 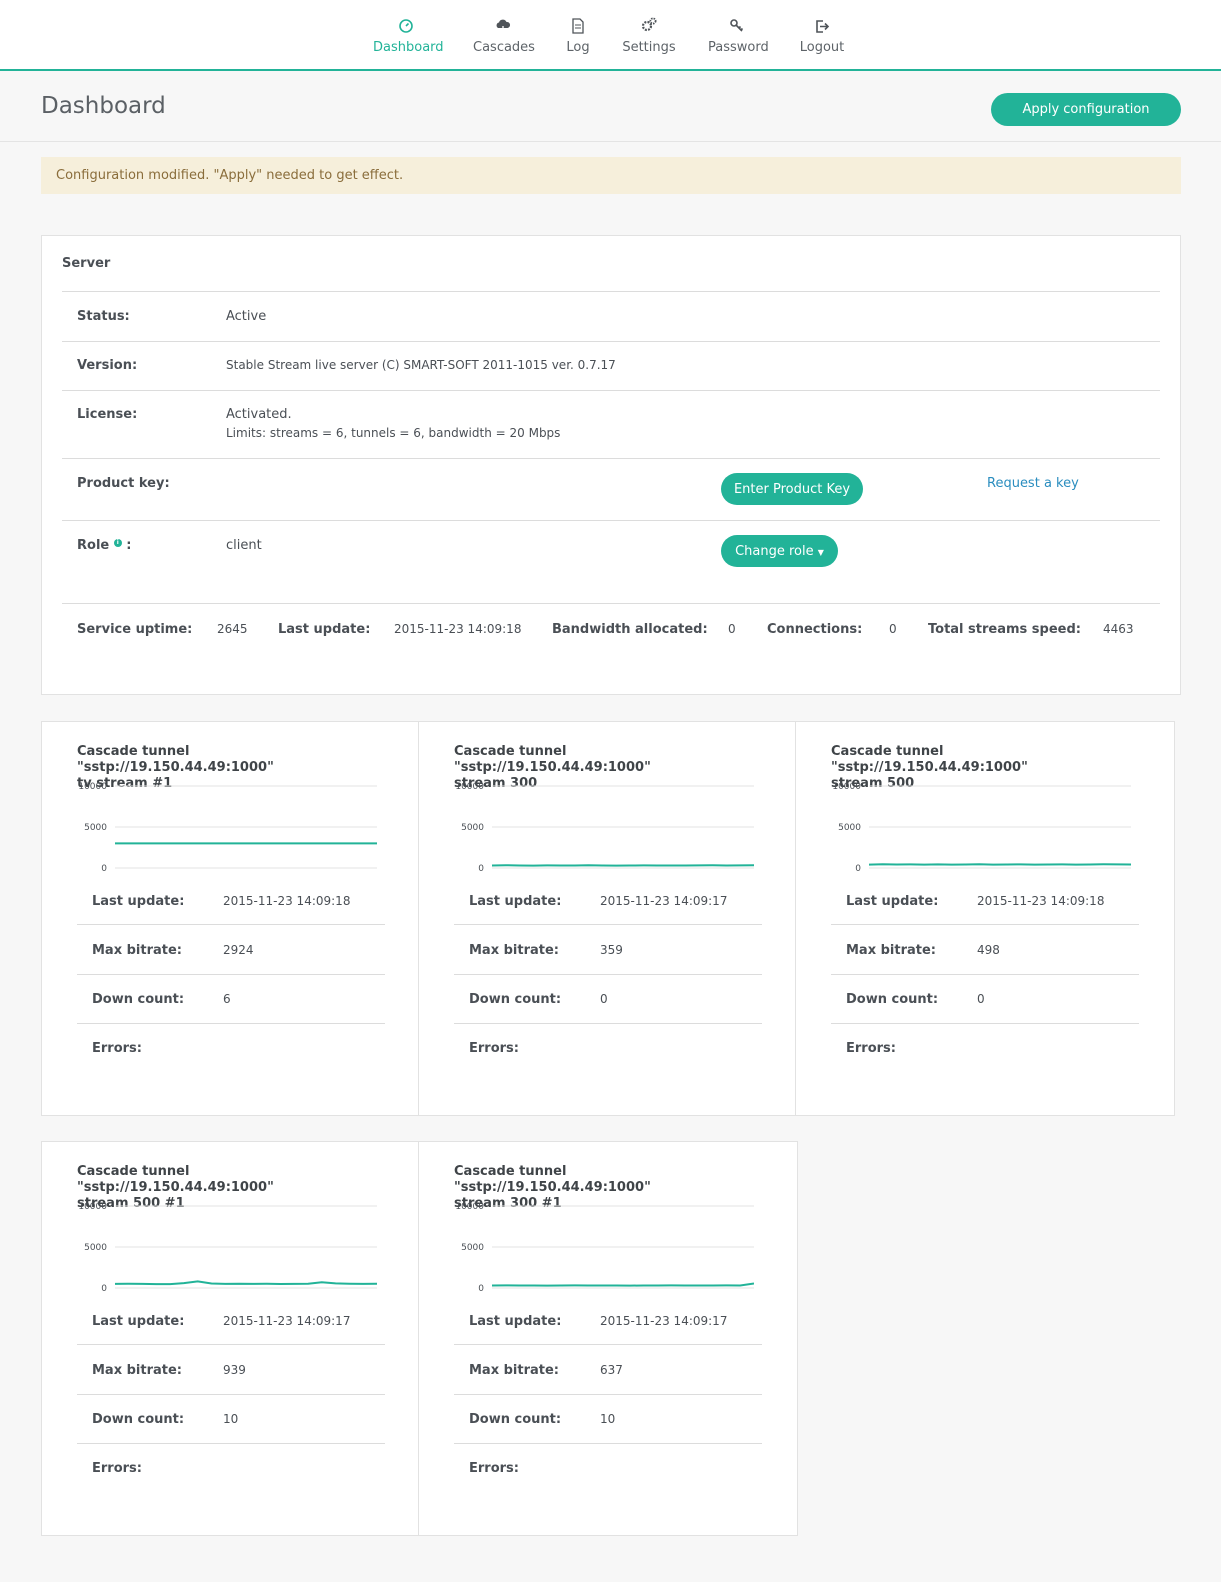 What do you see at coordinates (774, 551) in the screenshot?
I see `change-role-label: Change role` at bounding box center [774, 551].